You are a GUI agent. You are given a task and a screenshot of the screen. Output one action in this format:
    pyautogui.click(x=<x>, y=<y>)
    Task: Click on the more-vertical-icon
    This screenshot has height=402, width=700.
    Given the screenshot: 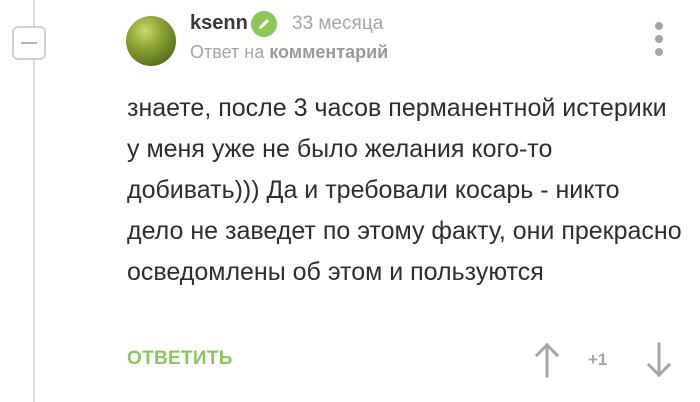 What is the action you would take?
    pyautogui.click(x=659, y=39)
    